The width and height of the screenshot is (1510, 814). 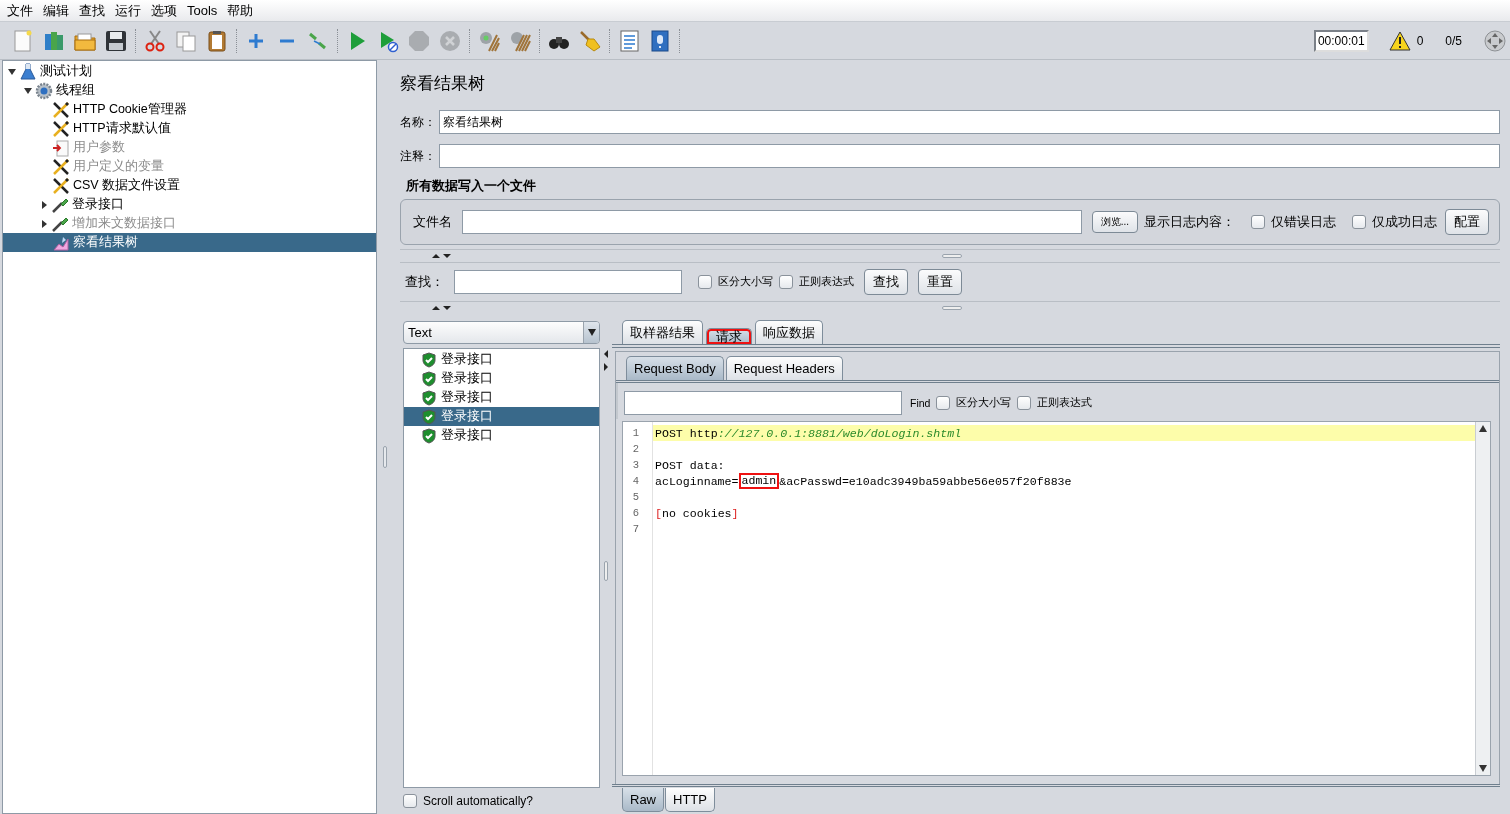 What do you see at coordinates (863, 481) in the screenshot?
I see `code-line: acLoginname= admin &acPasswd=e10adc3949ba59abbe56e057f20f883e` at bounding box center [863, 481].